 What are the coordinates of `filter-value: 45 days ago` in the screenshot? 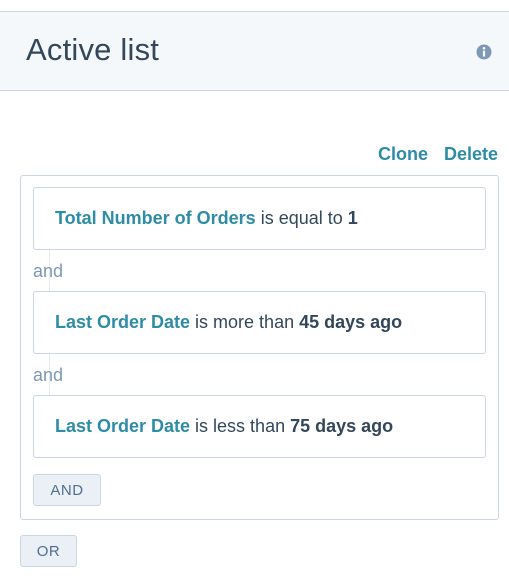 It's located at (351, 322).